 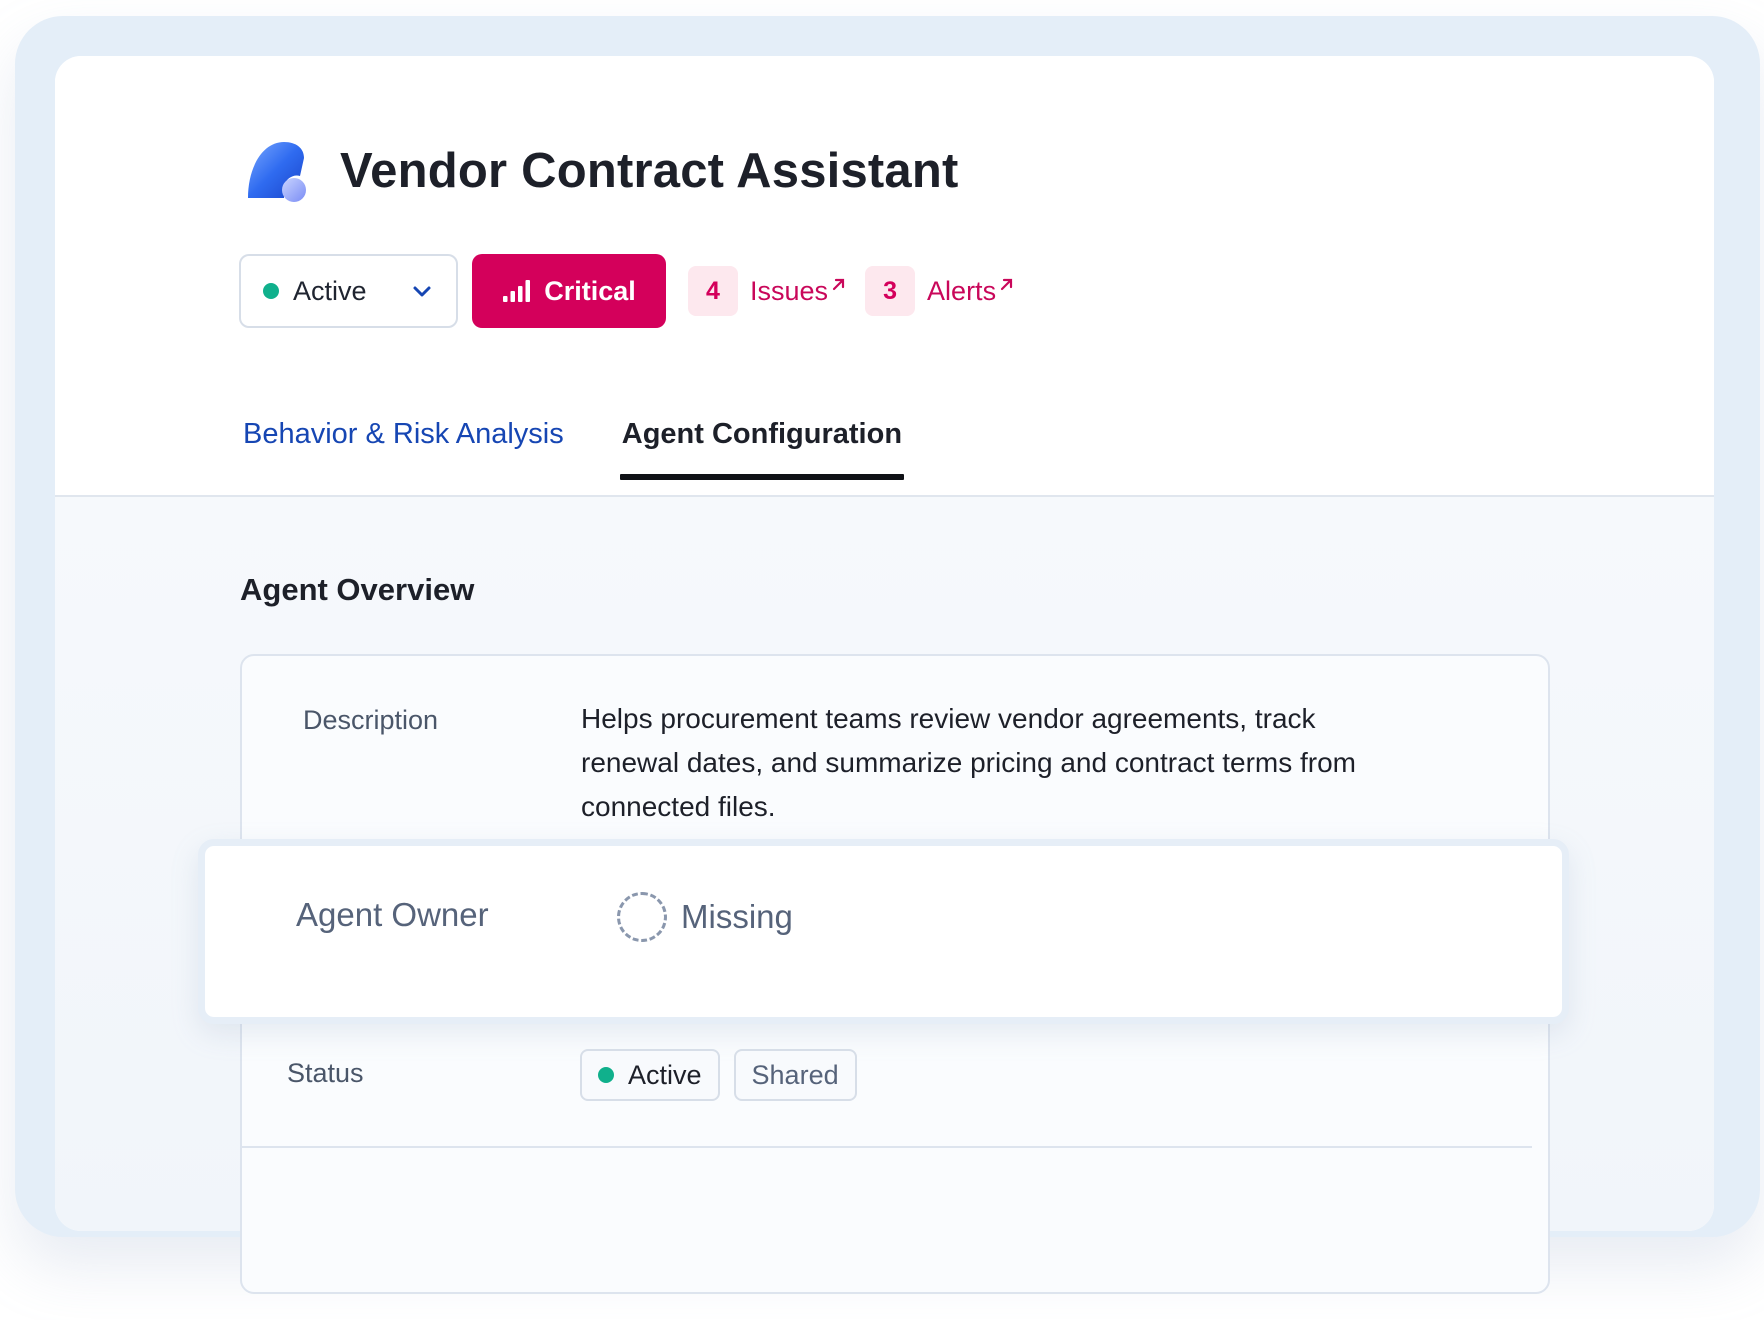 I want to click on agent-owner-missing-text: Missing, so click(x=737, y=916).